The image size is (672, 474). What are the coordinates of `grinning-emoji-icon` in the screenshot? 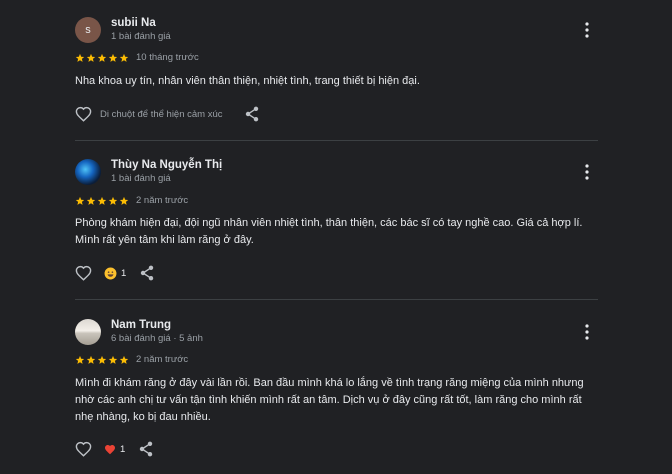 It's located at (110, 273).